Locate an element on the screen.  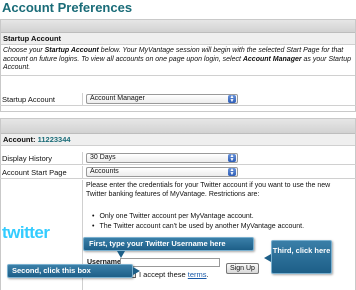
callout-step-one: First, type your Twitter Username here is located at coordinates (168, 244).